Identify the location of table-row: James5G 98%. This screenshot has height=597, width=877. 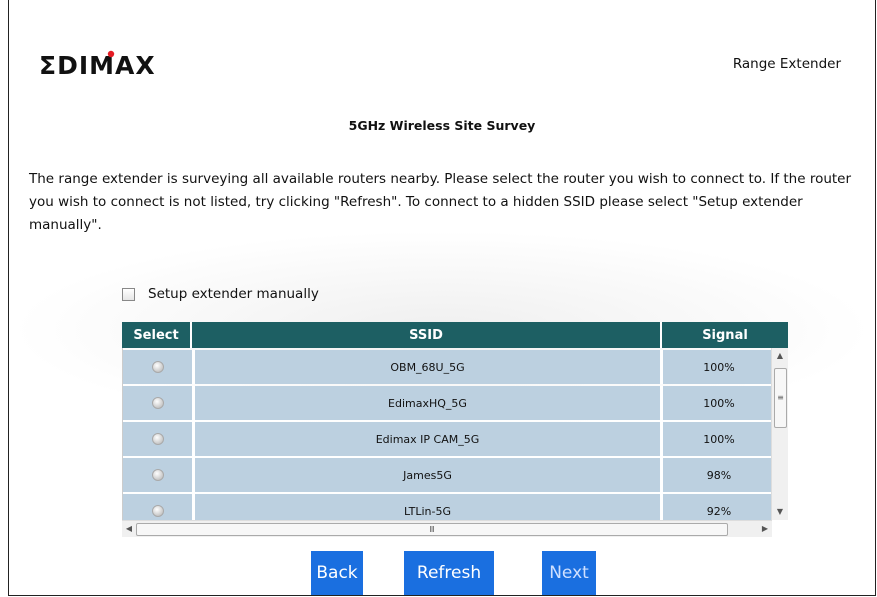
(455, 475).